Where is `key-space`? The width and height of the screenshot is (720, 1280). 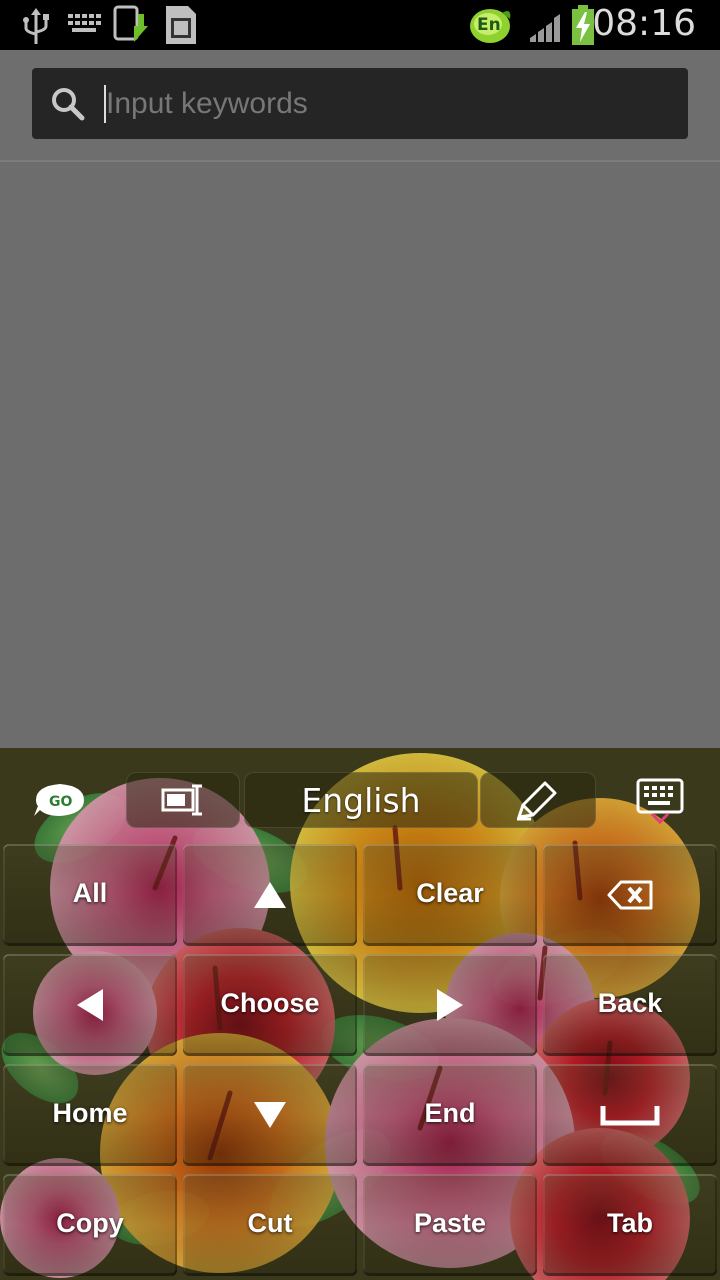 key-space is located at coordinates (630, 1115).